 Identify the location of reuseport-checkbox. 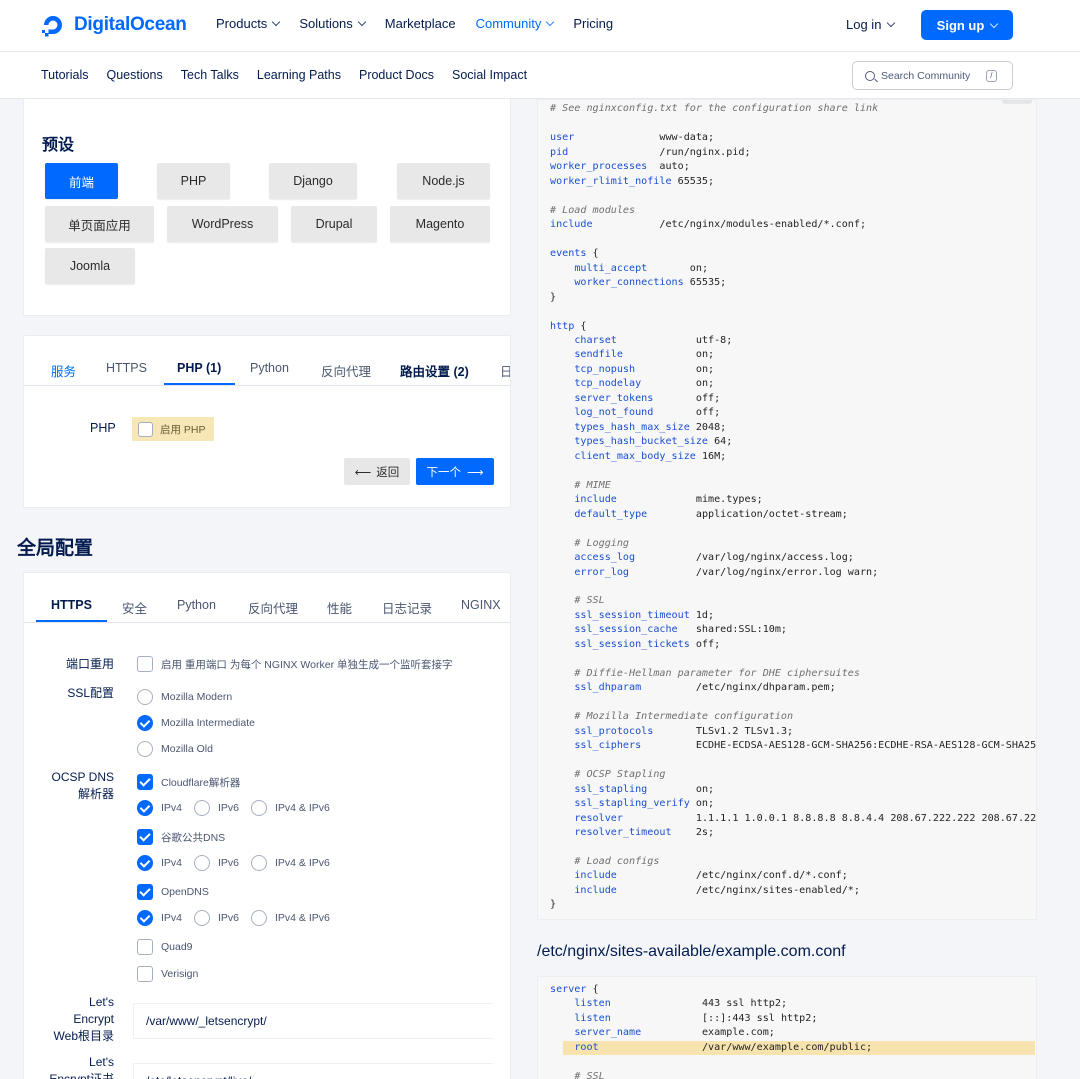
(145, 664).